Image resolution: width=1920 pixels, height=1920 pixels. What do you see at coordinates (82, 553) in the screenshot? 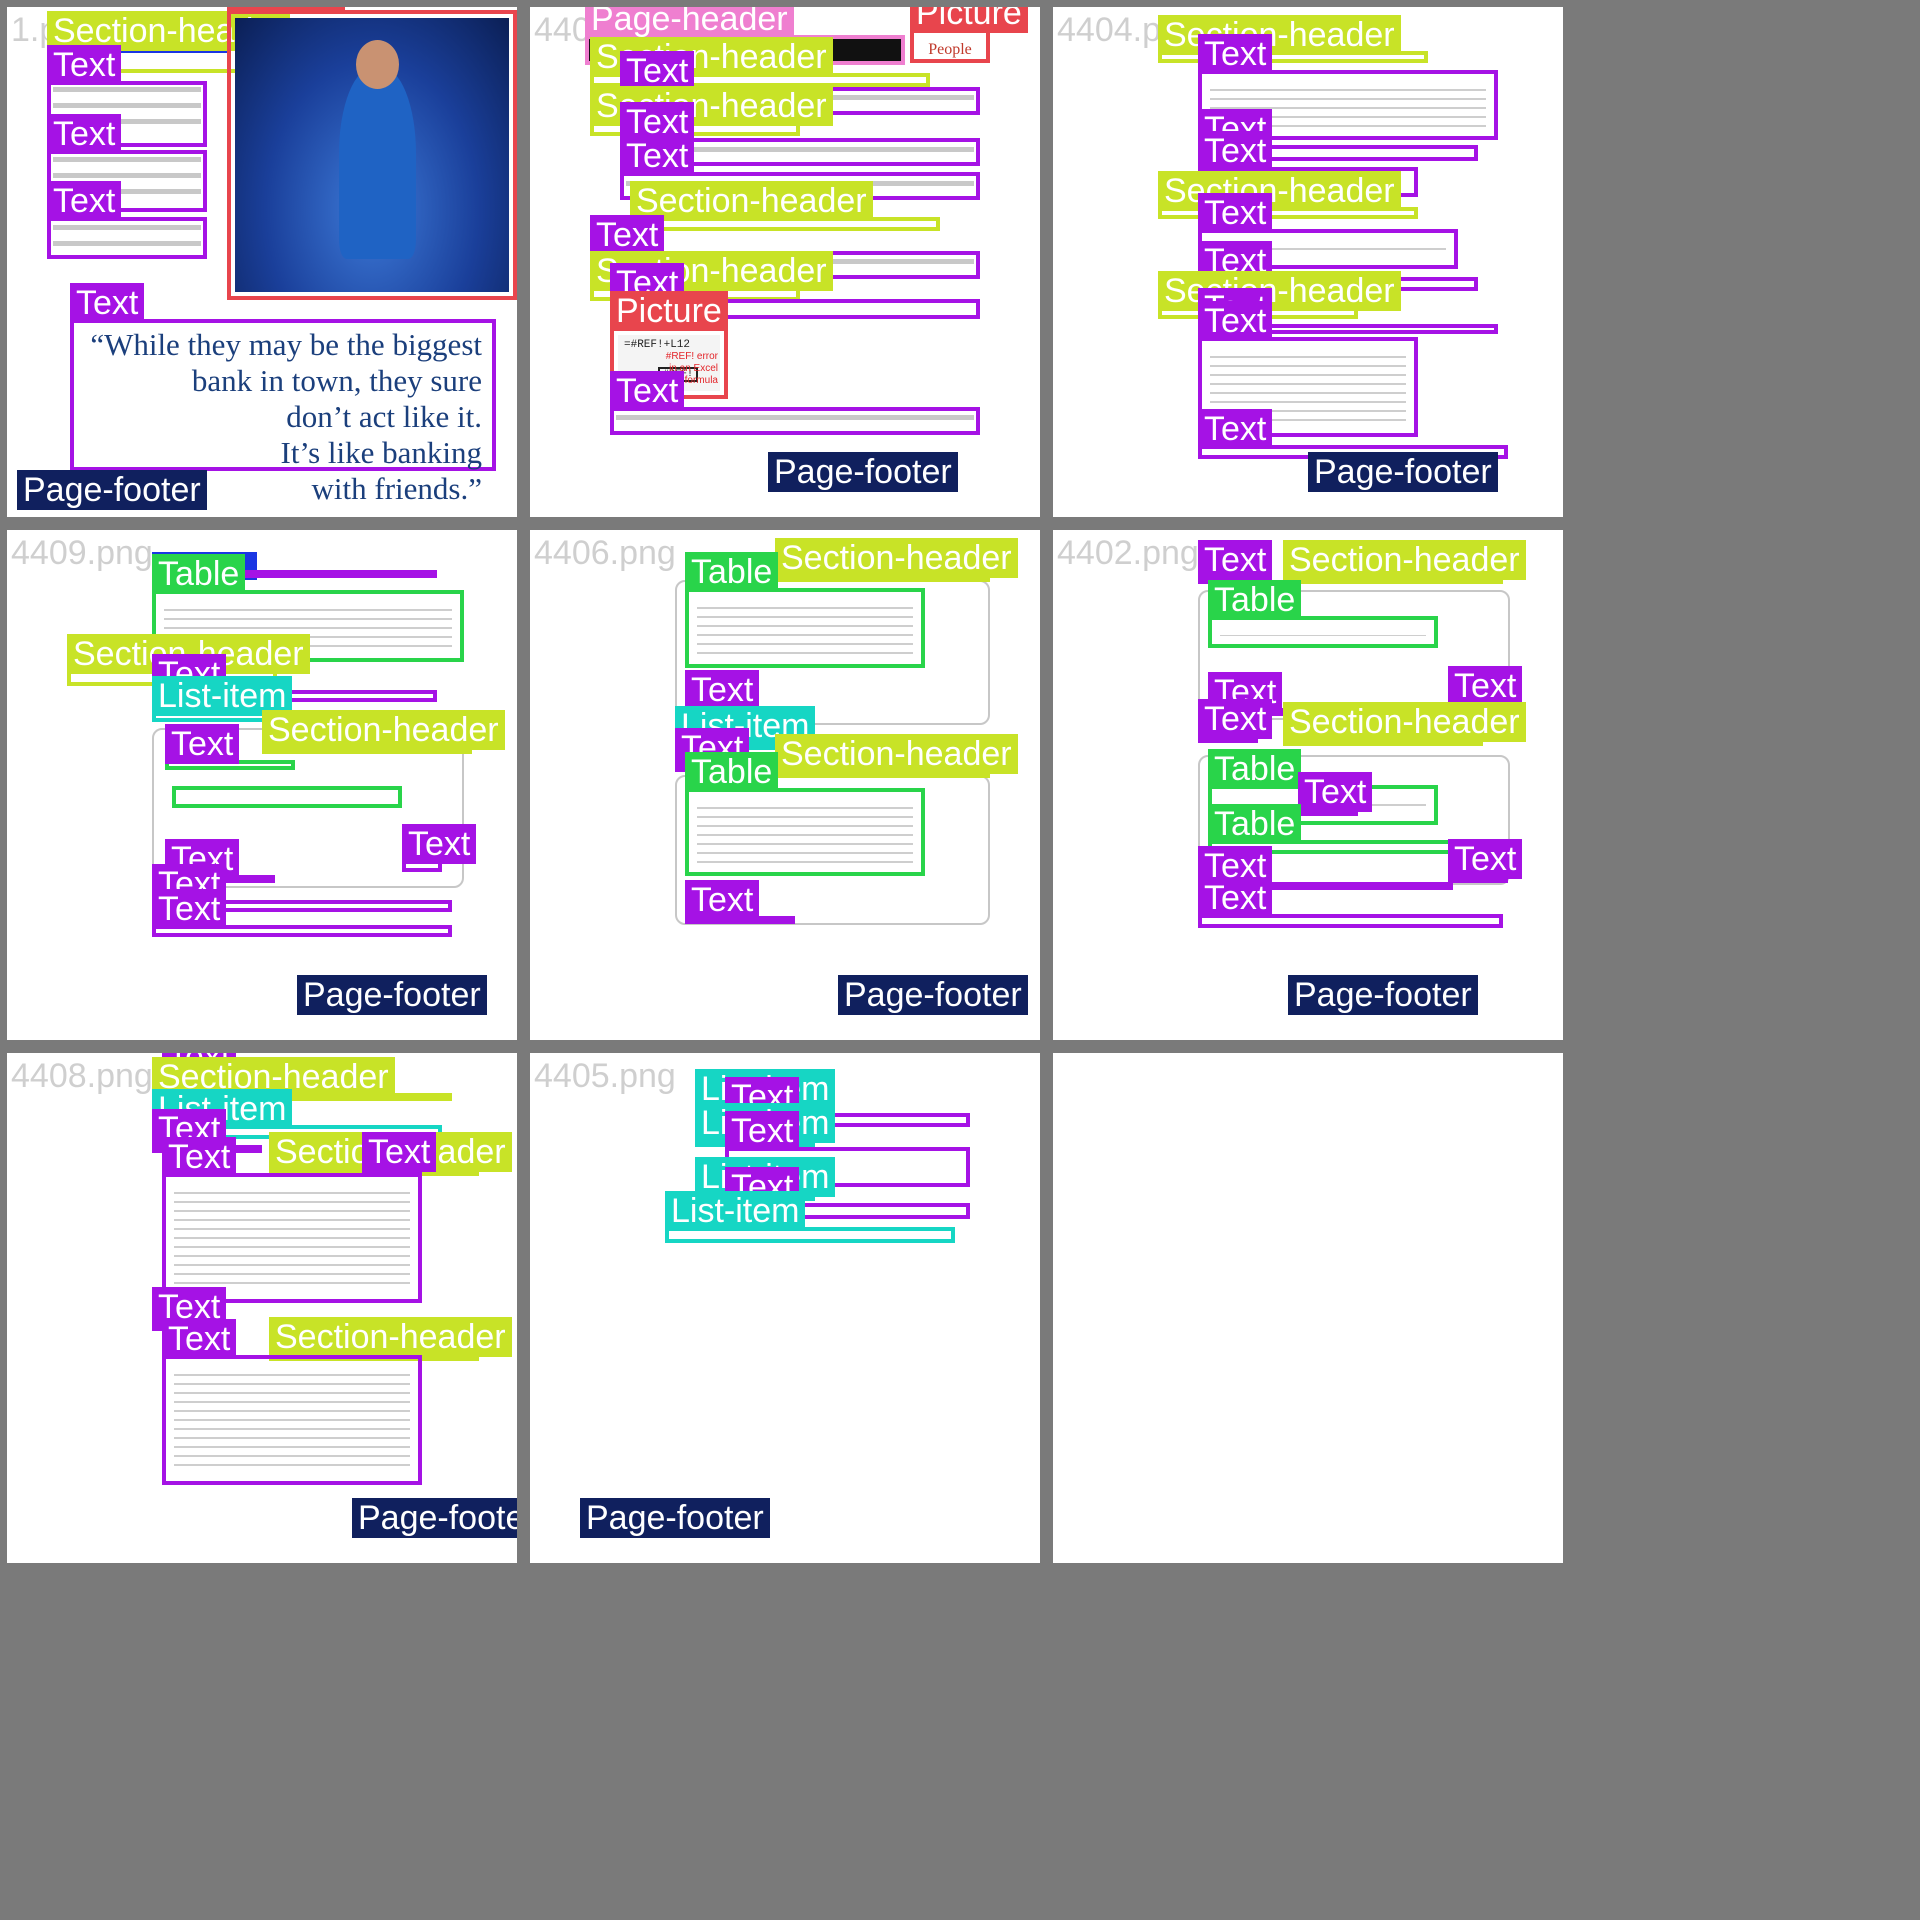
I see `thumbnail-filename: 4409.png` at bounding box center [82, 553].